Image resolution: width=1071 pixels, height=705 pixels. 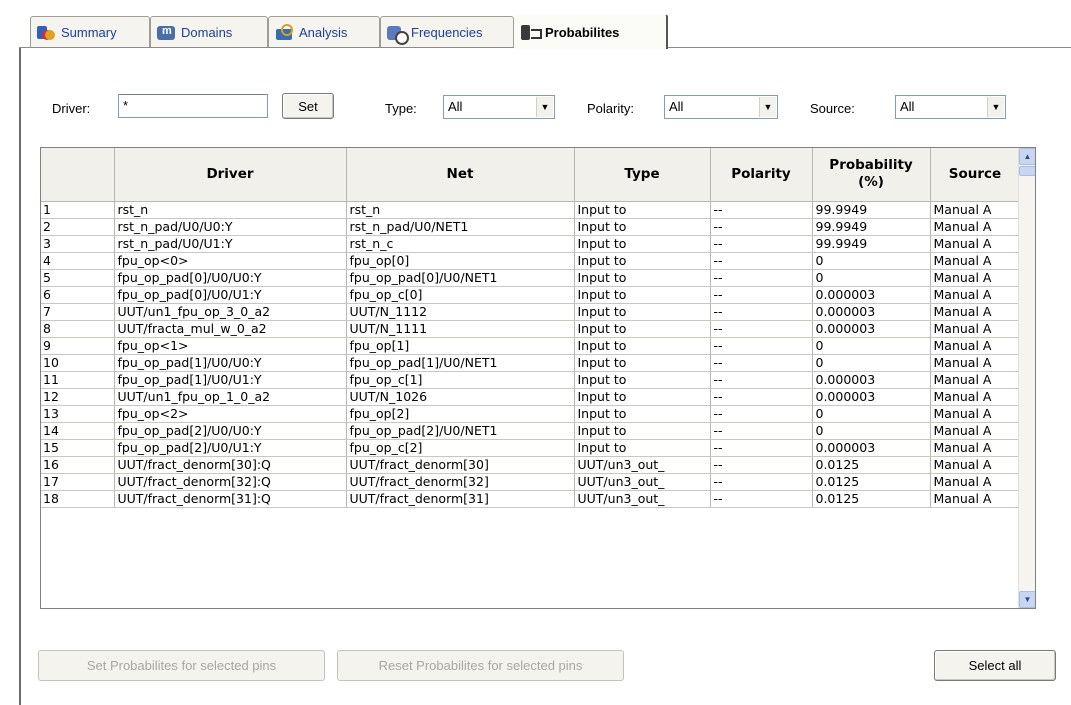 What do you see at coordinates (230, 346) in the screenshot?
I see `driver-cell: fpu_op<1>` at bounding box center [230, 346].